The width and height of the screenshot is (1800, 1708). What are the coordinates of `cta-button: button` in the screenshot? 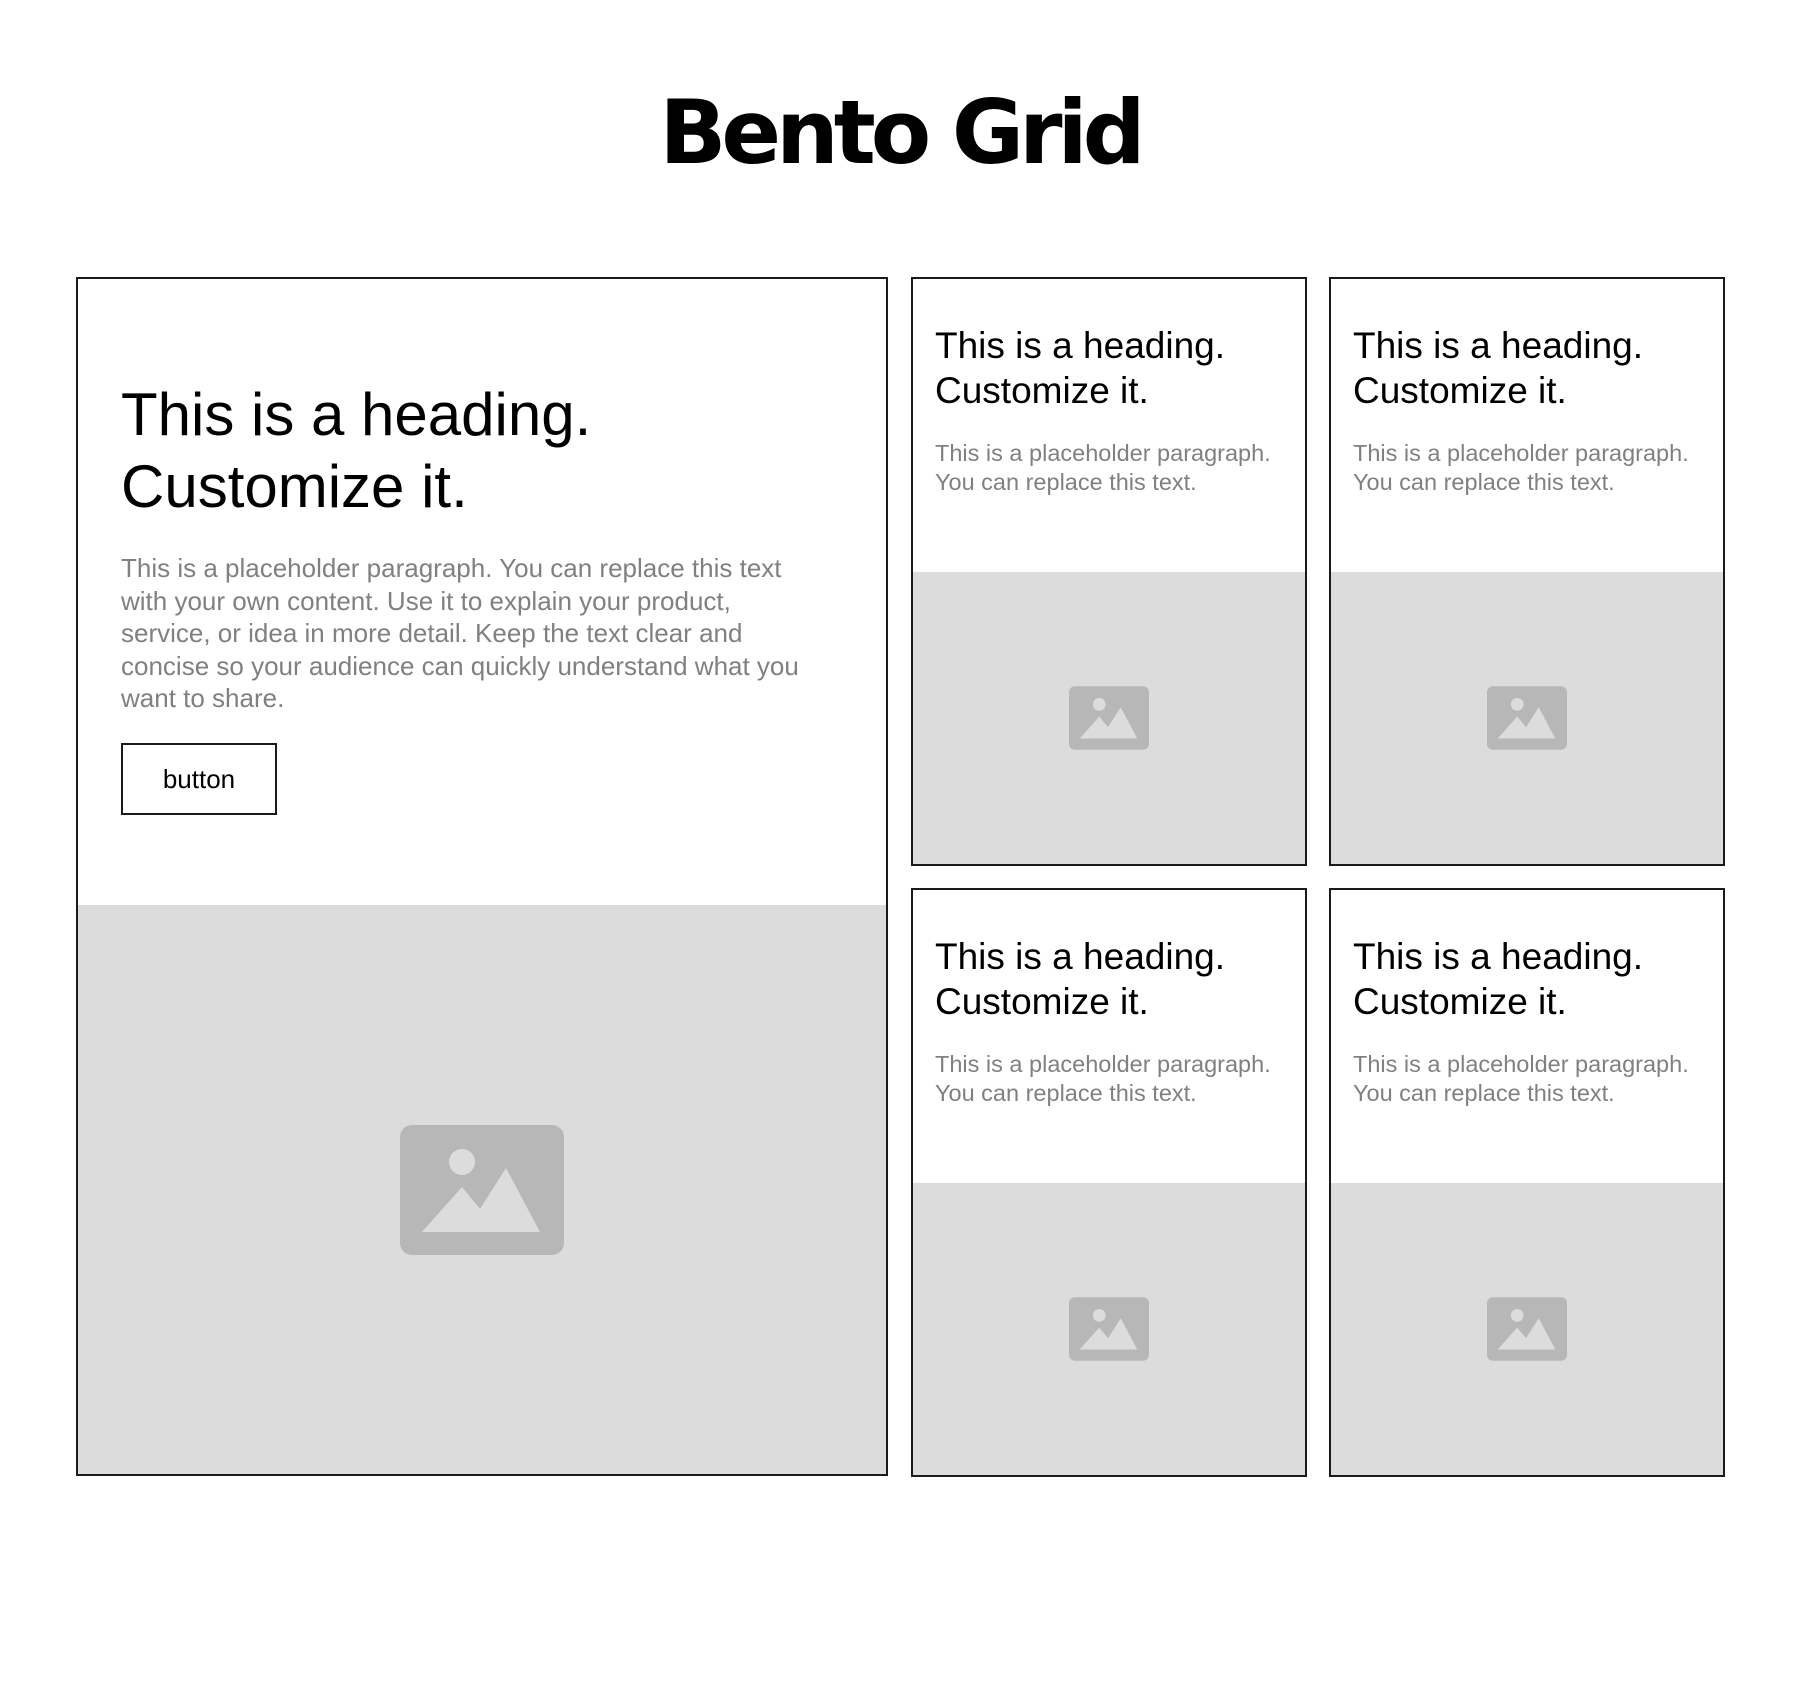 It's located at (199, 779).